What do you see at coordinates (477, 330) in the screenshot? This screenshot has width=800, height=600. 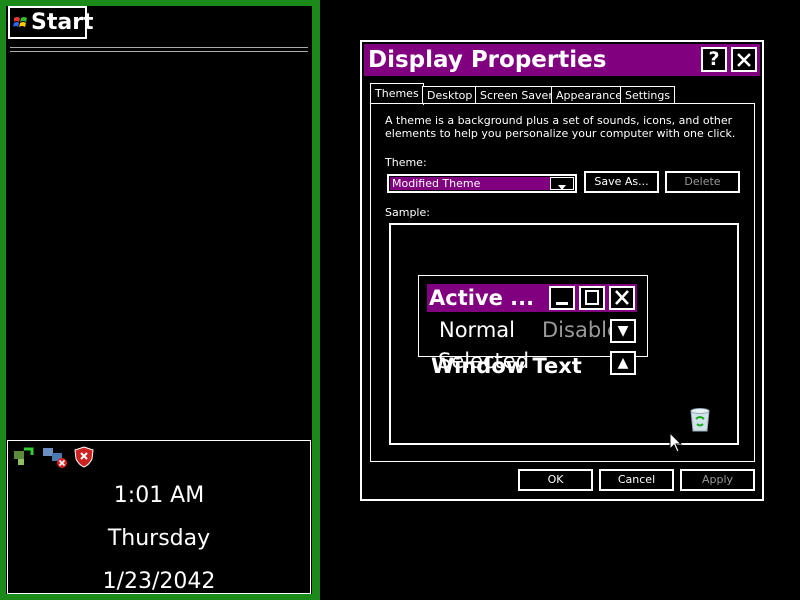 I see `sample-normal-text: Normal` at bounding box center [477, 330].